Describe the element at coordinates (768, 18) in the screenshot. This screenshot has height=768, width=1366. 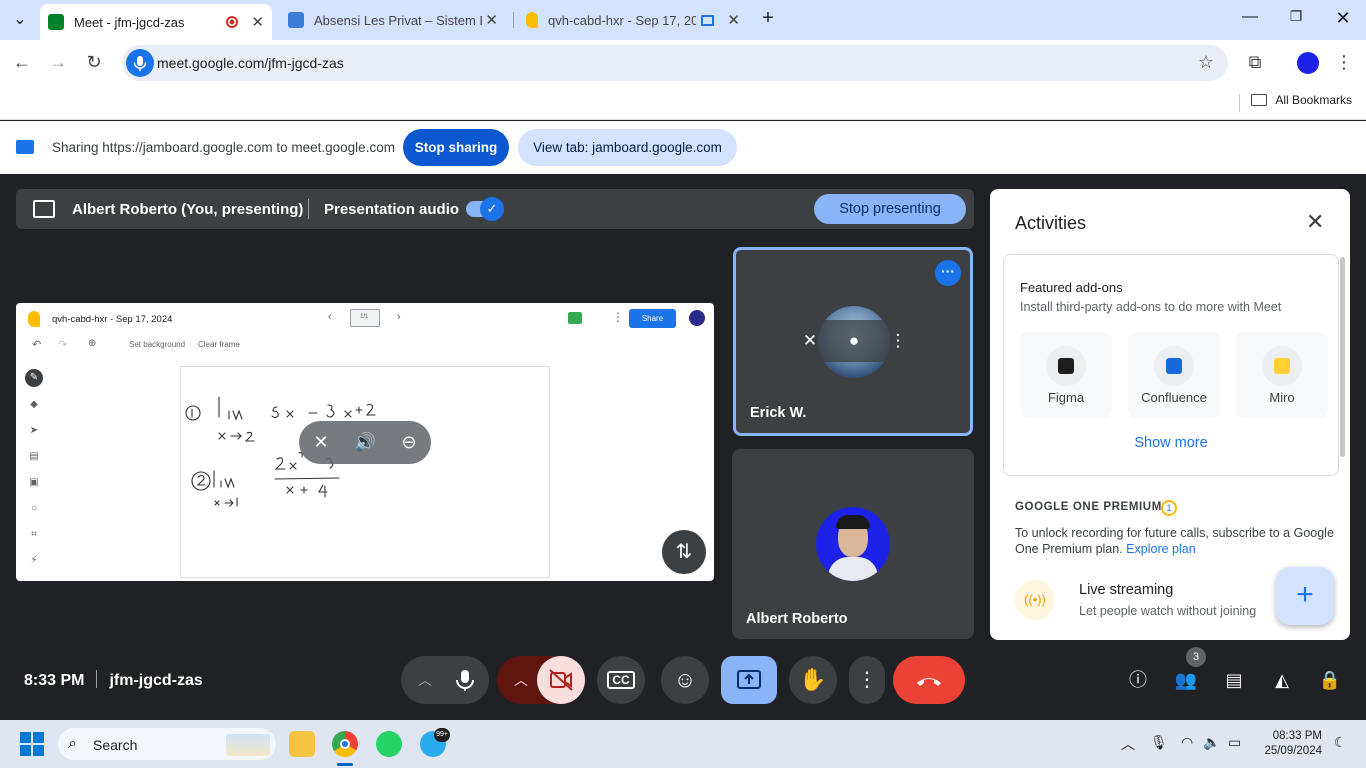
I see `new-tab-icon: +` at that location.